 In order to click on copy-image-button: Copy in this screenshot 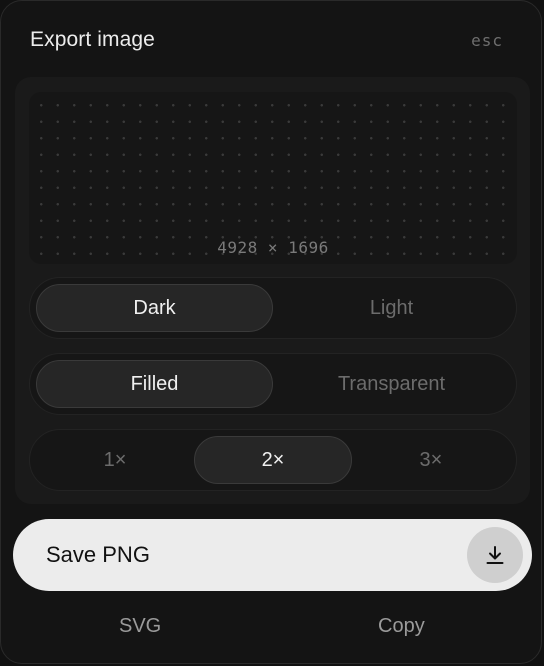, I will do `click(401, 626)`.